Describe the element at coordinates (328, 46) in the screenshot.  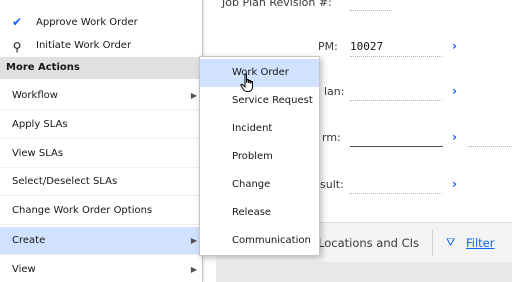
I see `pm-label: PM:` at that location.